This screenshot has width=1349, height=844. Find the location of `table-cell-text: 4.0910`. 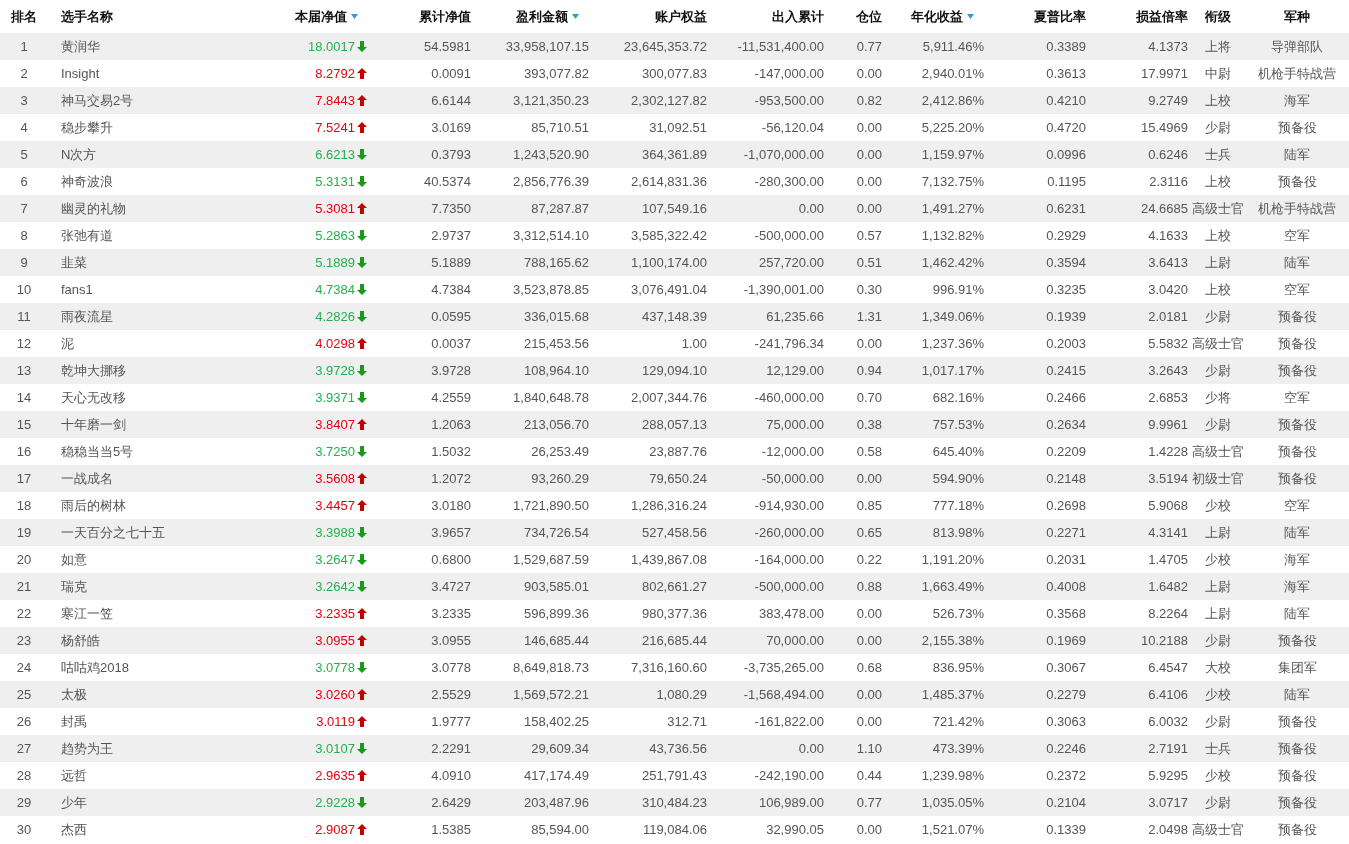

table-cell-text: 4.0910 is located at coordinates (451, 775).